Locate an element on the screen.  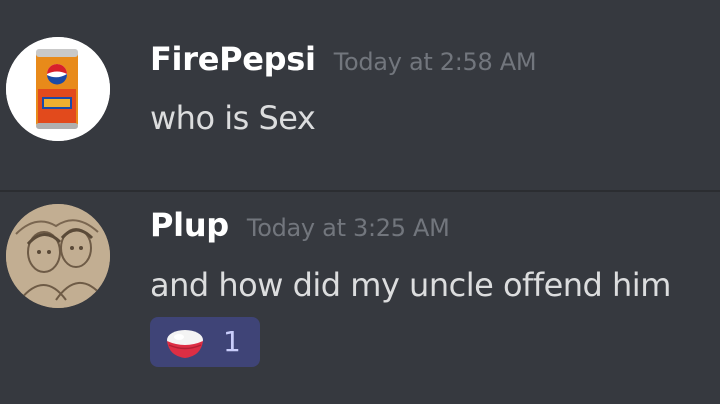
username: FirePepsi is located at coordinates (233, 59).